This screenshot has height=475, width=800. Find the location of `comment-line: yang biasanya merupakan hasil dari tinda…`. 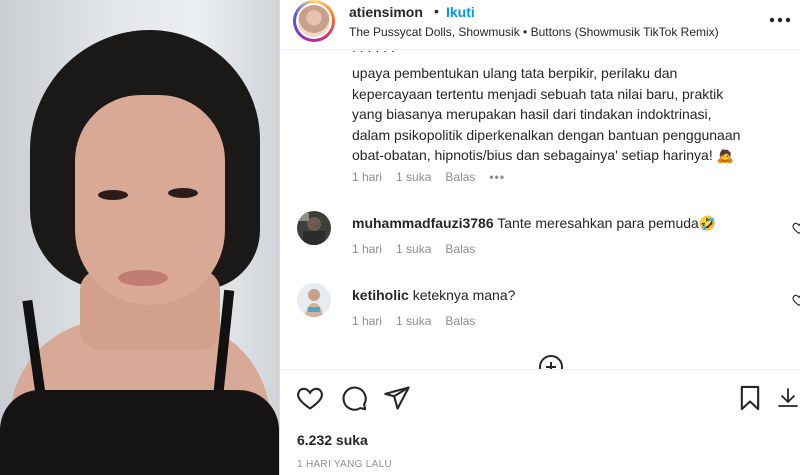

comment-line: yang biasanya merupakan hasil dari tinda… is located at coordinates (532, 114).